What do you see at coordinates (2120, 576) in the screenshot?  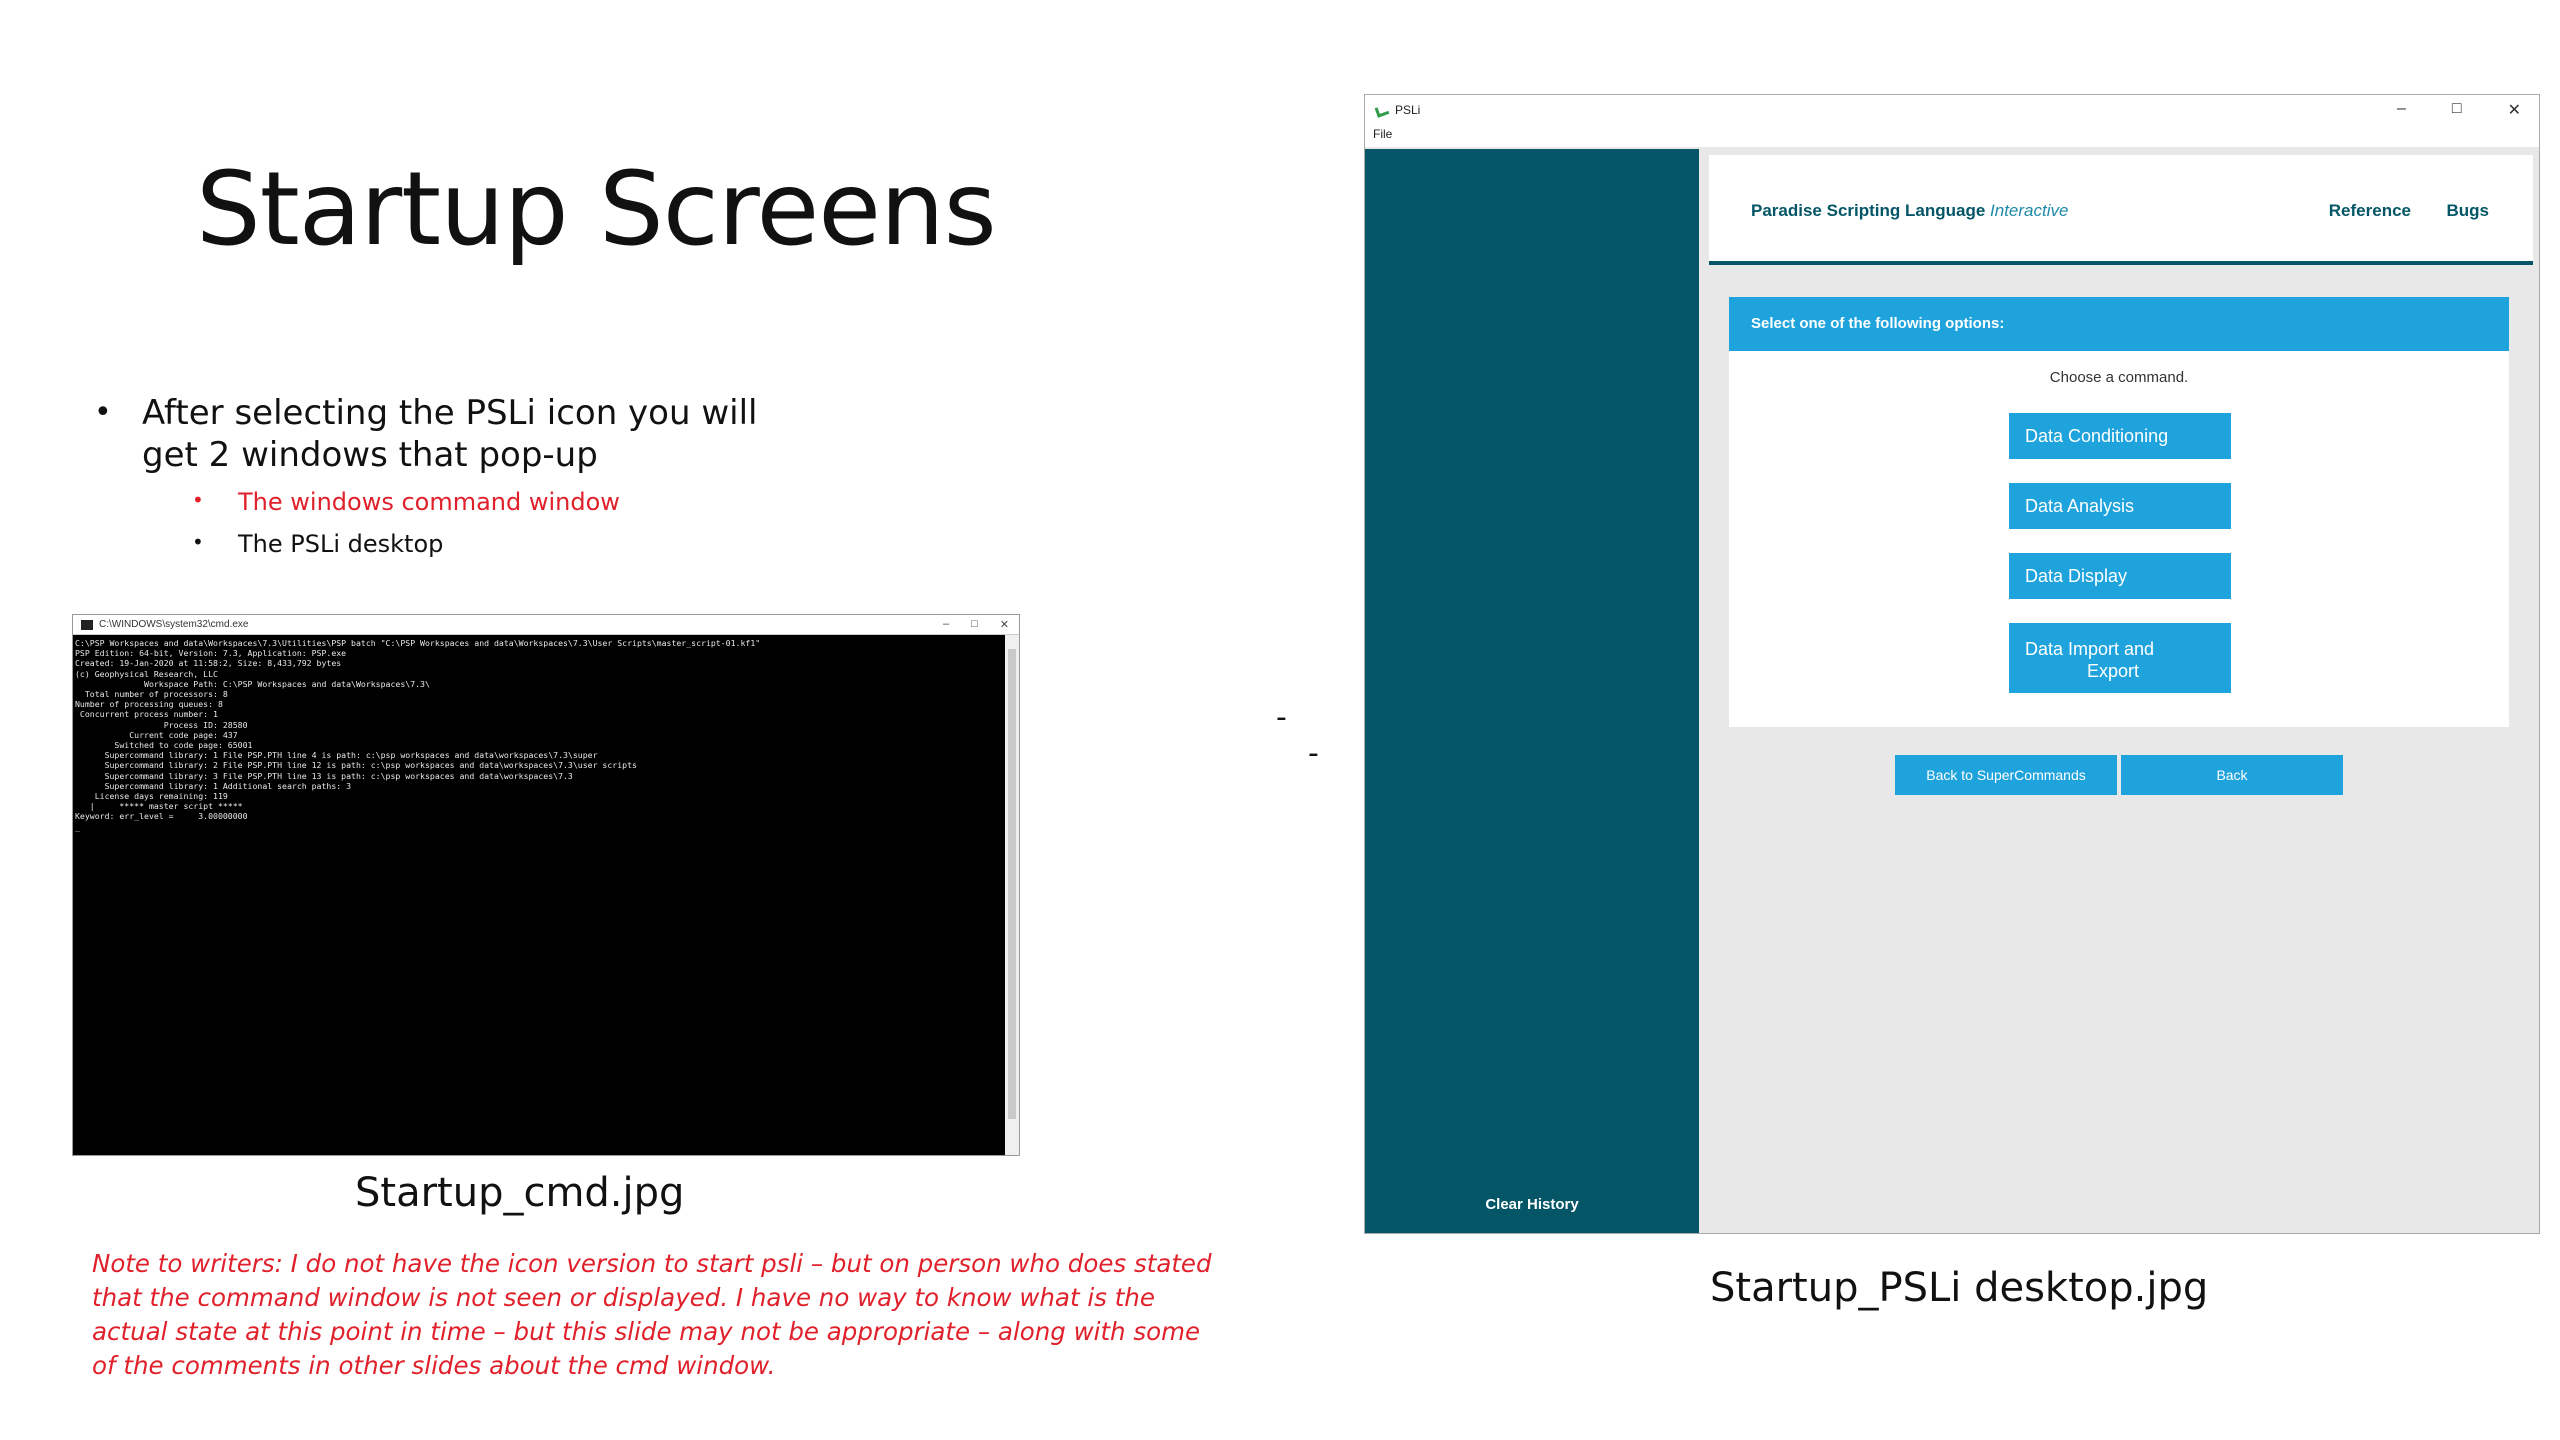 I see `data-display-button: Data Display` at bounding box center [2120, 576].